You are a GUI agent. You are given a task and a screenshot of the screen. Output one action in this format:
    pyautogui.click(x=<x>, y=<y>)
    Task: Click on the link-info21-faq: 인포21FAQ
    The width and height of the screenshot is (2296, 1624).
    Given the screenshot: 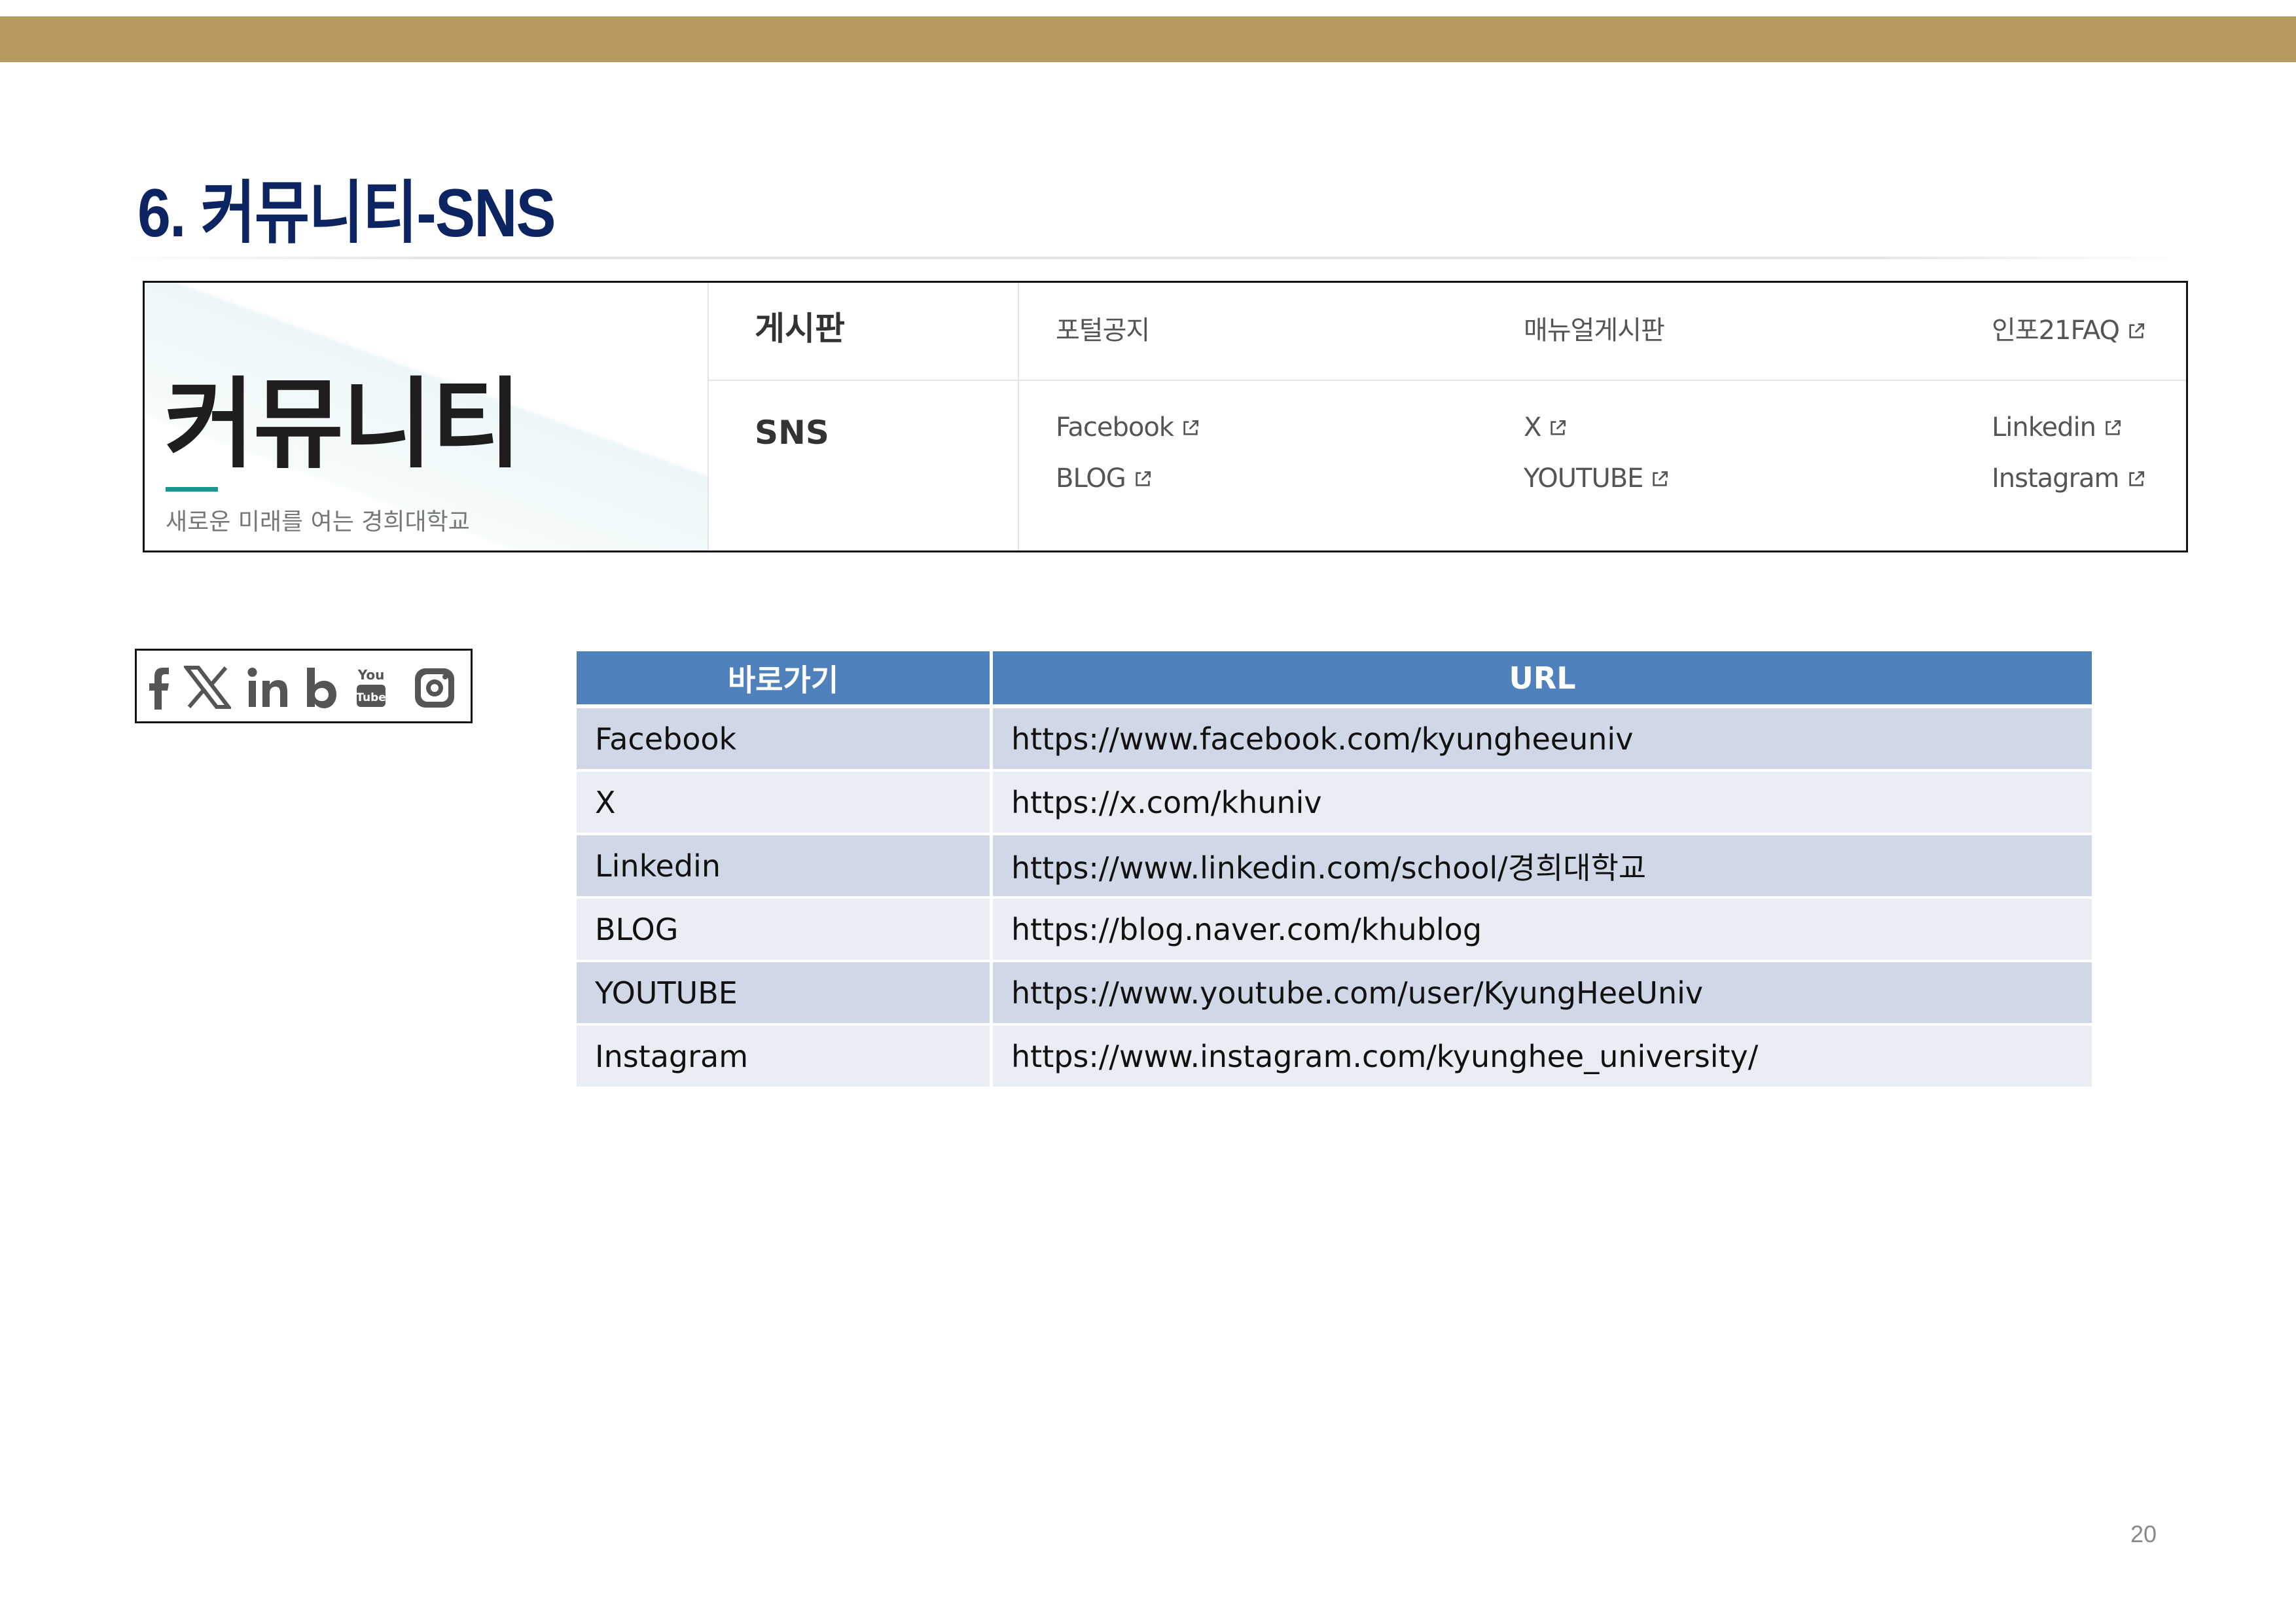 What is the action you would take?
    pyautogui.click(x=2069, y=328)
    